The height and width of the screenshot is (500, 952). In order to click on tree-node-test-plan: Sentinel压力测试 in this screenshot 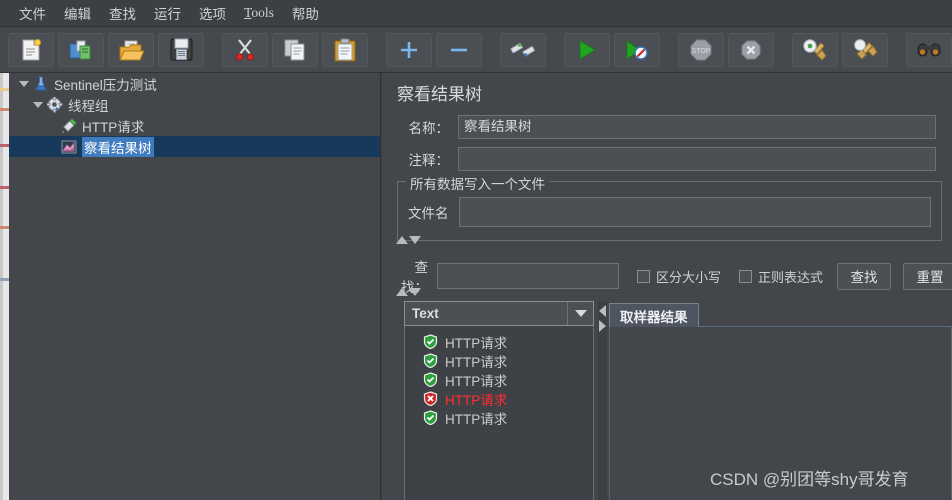, I will do `click(194, 83)`.